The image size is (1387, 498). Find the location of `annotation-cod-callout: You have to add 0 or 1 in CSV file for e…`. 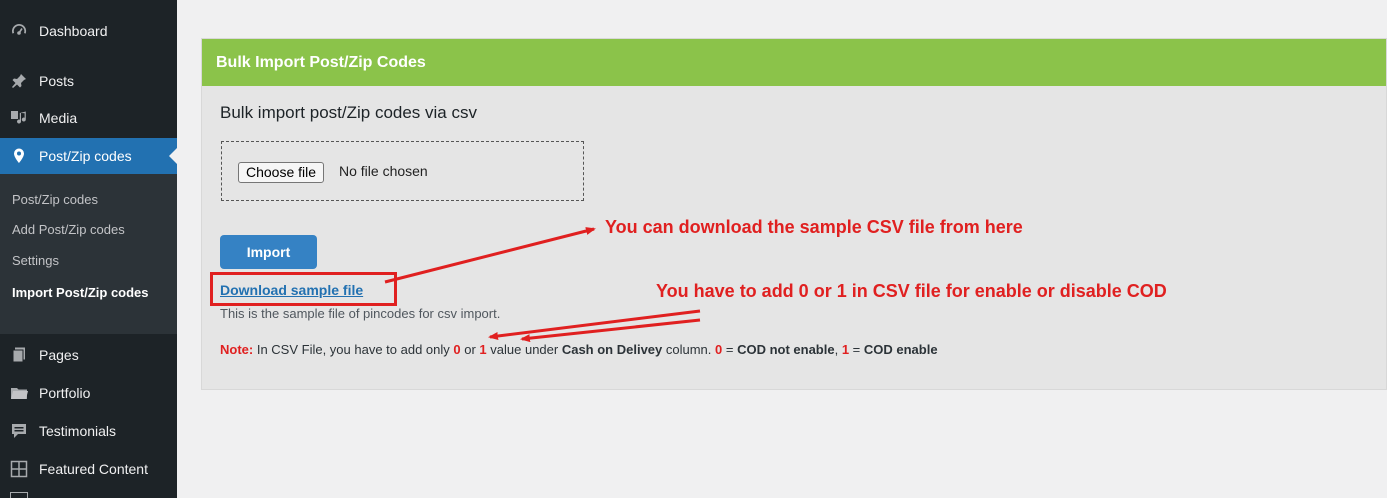

annotation-cod-callout: You have to add 0 or 1 in CSV file for e… is located at coordinates (911, 291).